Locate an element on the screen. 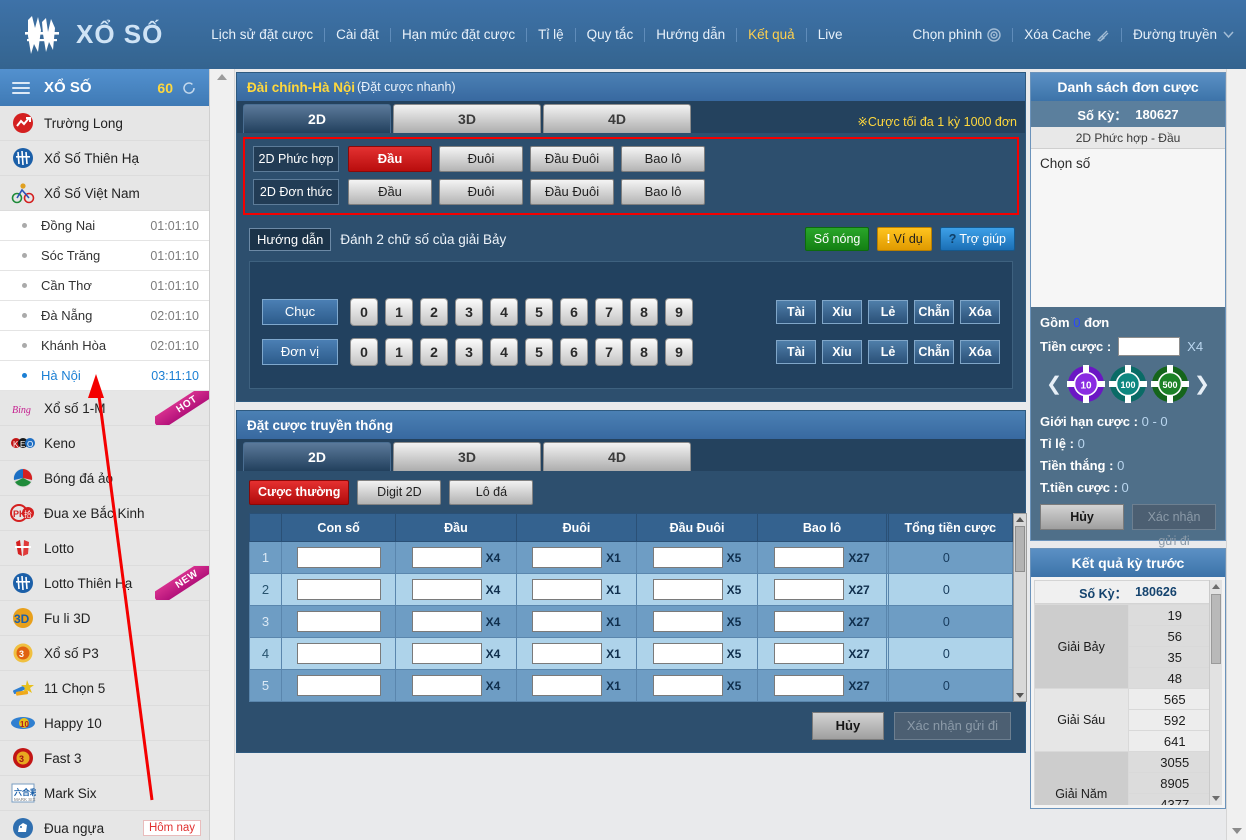 This screenshot has height=840, width=1246. bet-type-dau-phuc-hop: Đầu is located at coordinates (390, 159).